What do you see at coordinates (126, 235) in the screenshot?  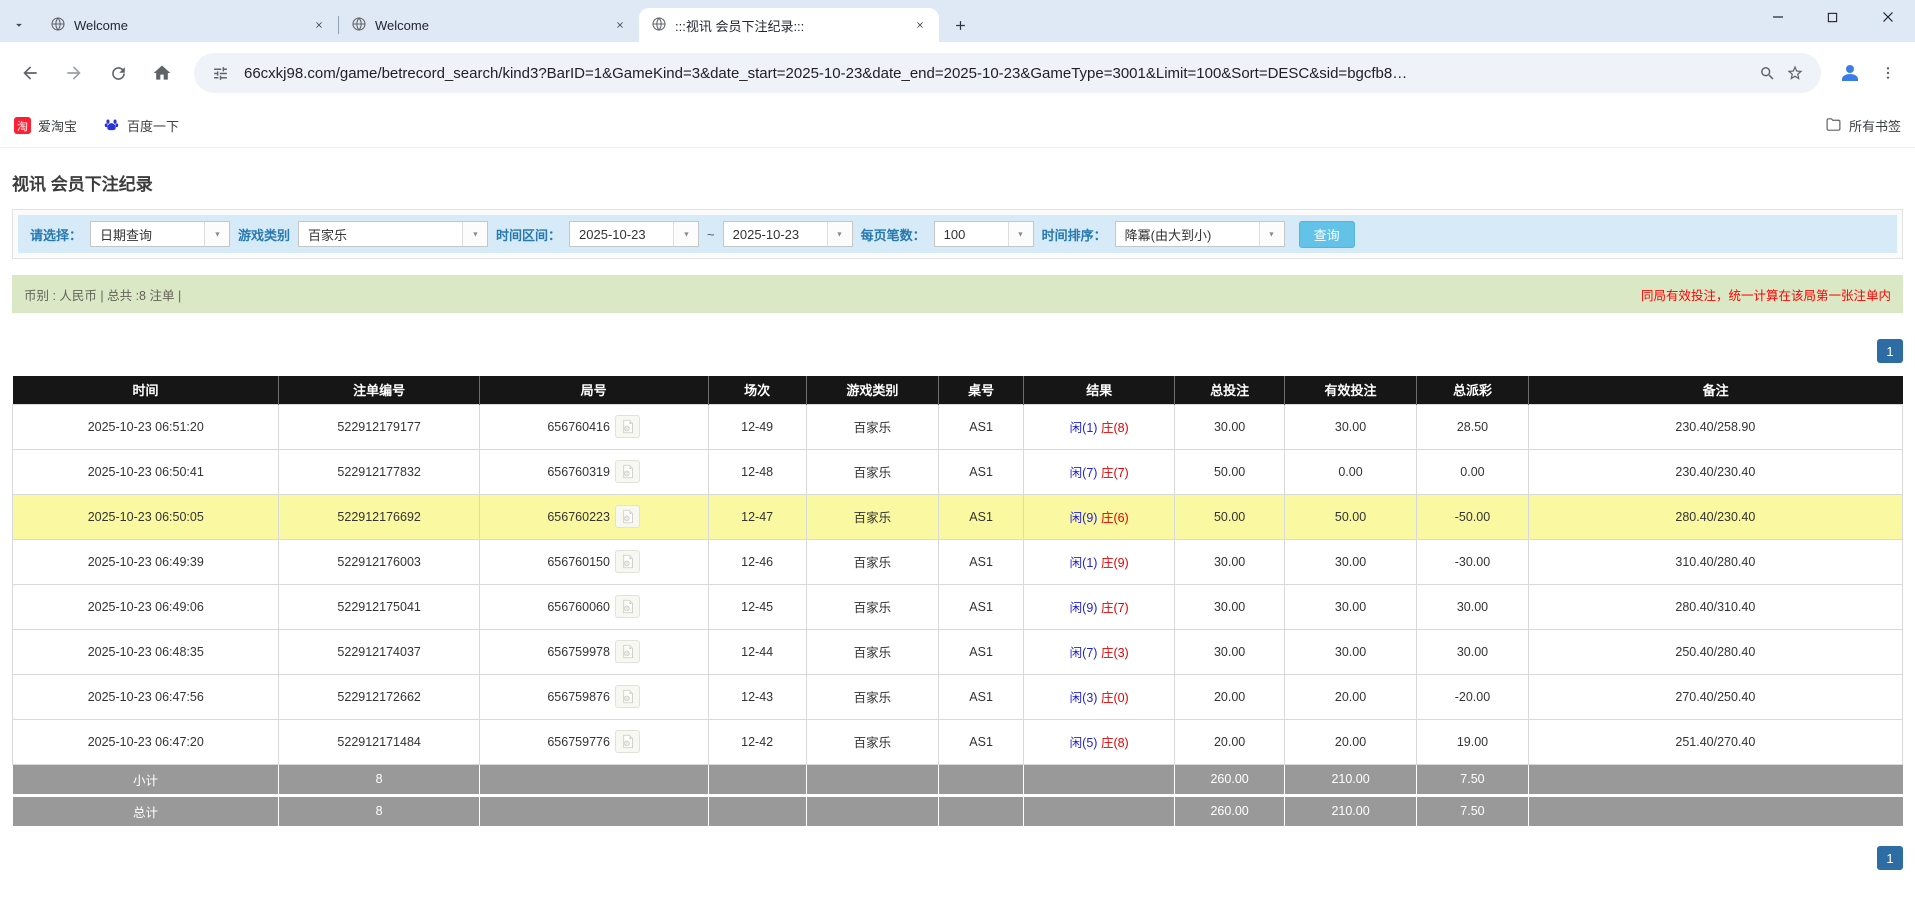 I see `query-type-value: 日期查询` at bounding box center [126, 235].